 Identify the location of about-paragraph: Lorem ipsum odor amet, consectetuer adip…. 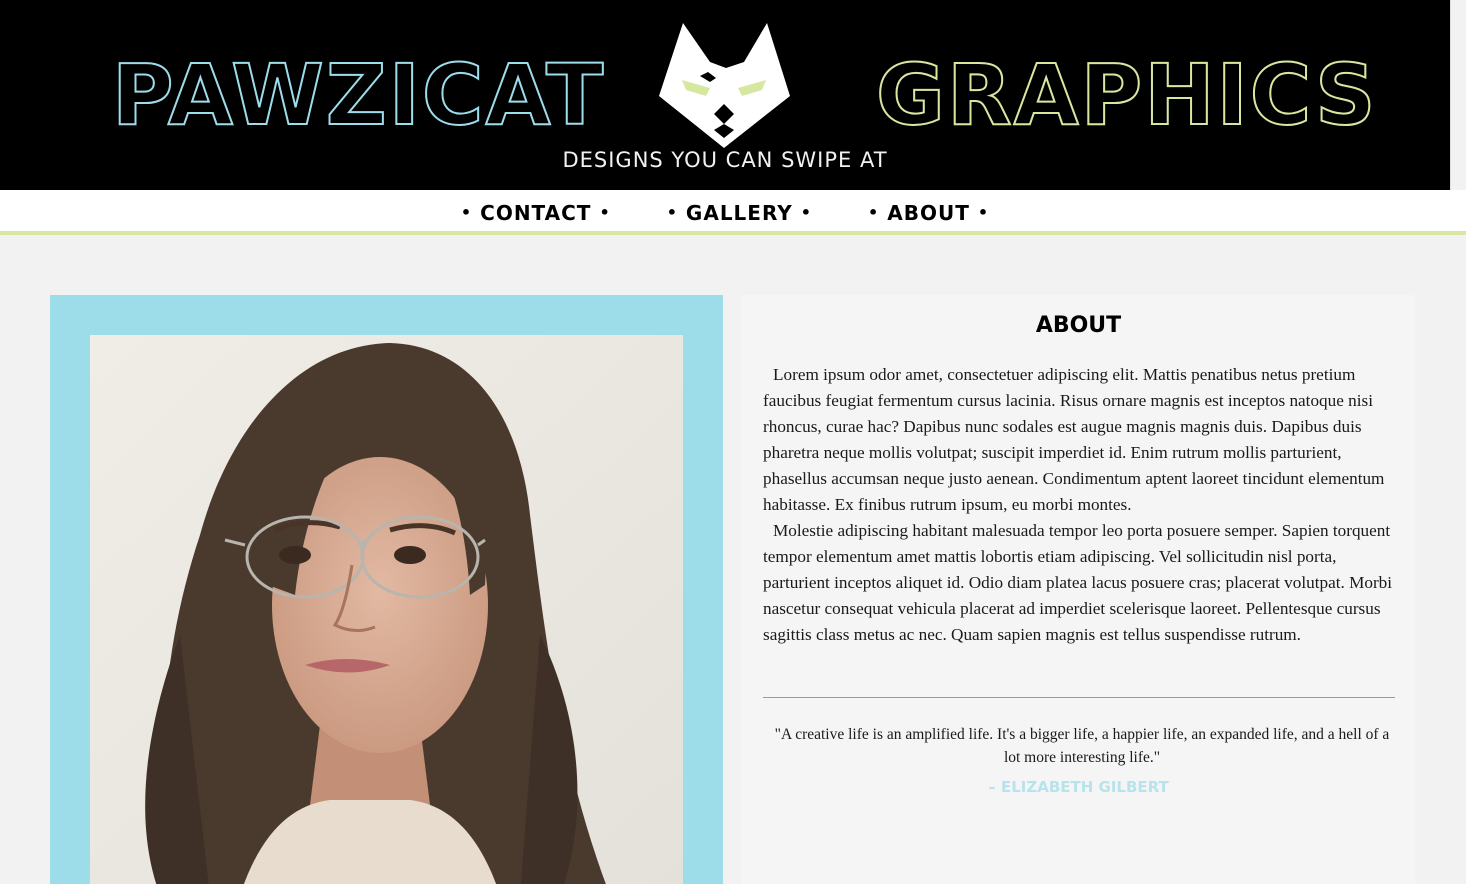
(1074, 439).